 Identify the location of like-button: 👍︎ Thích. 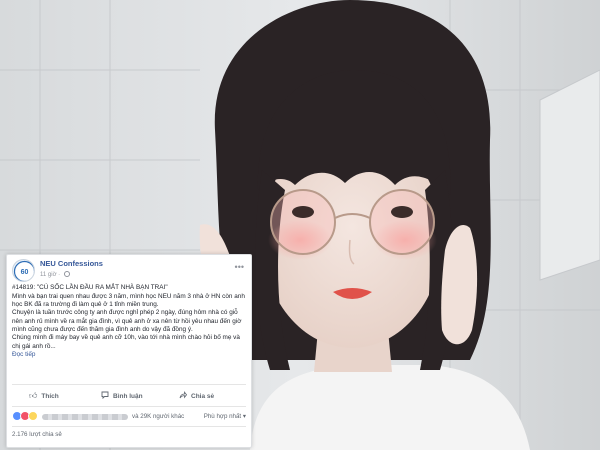
(44, 396).